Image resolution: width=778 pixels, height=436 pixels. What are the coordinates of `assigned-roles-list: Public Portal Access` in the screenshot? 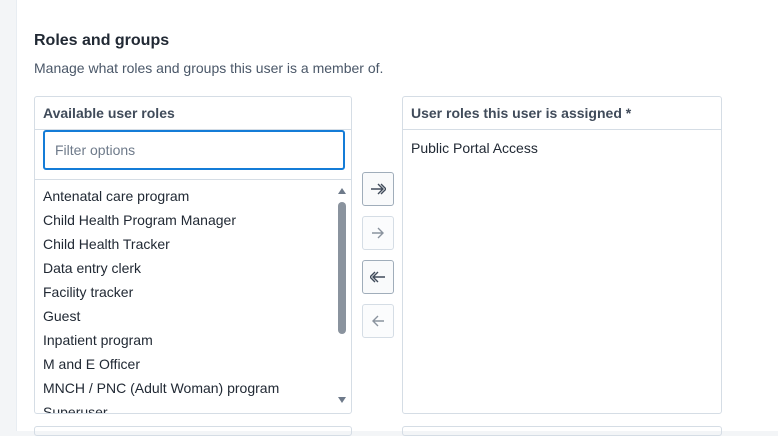 It's located at (562, 145).